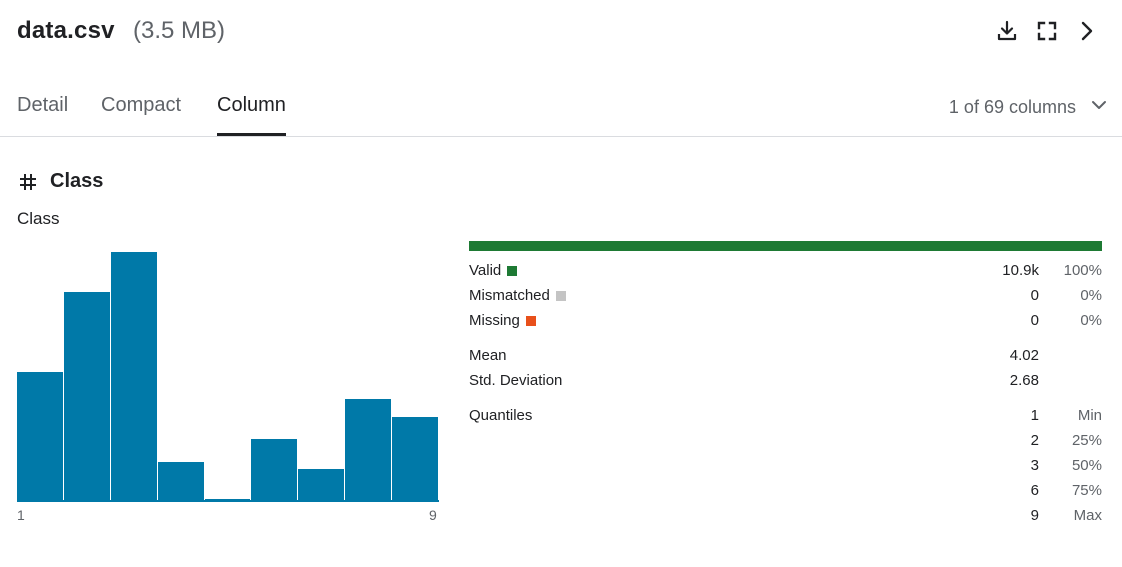  I want to click on tab-column-label: Column, so click(251, 105).